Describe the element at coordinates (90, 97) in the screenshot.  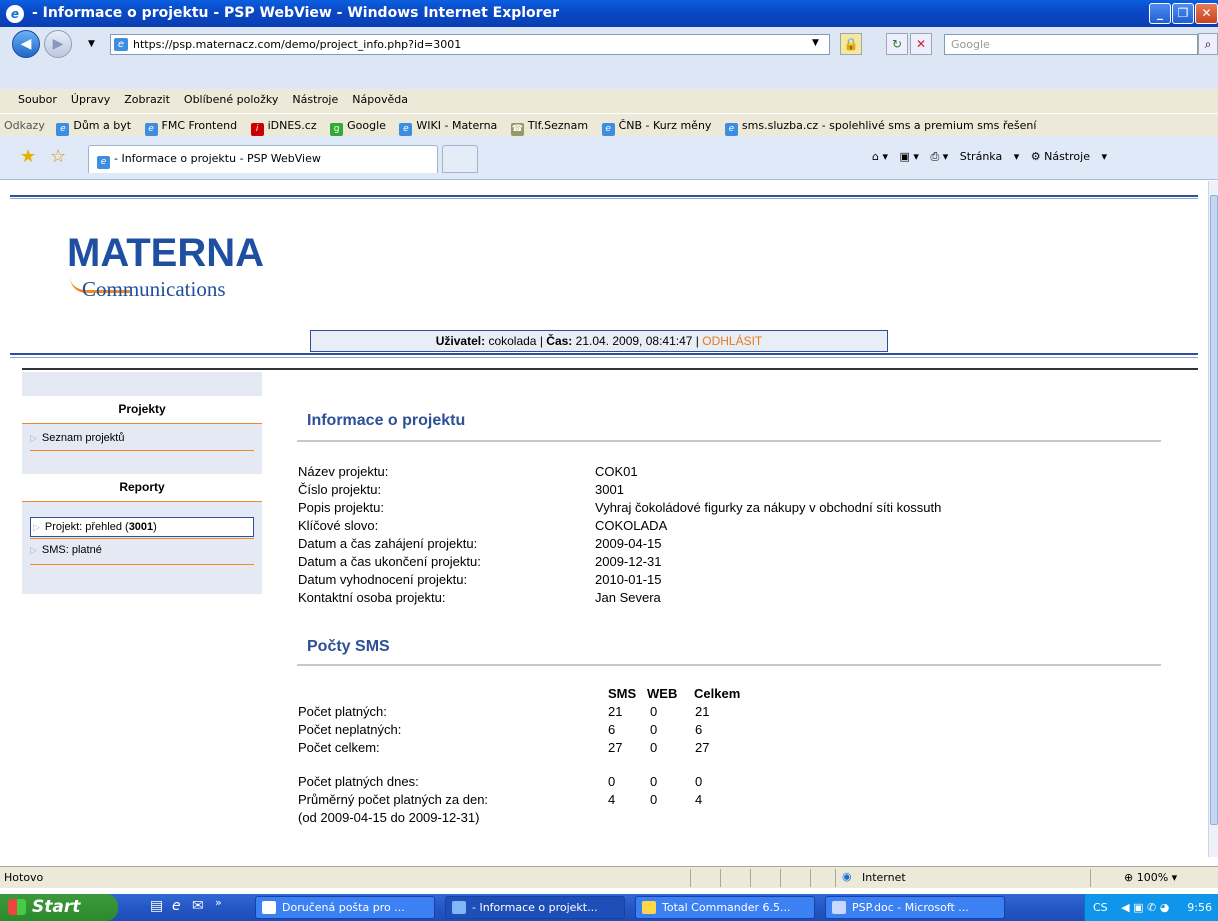
I see `menu-edit: Úpravy` at that location.